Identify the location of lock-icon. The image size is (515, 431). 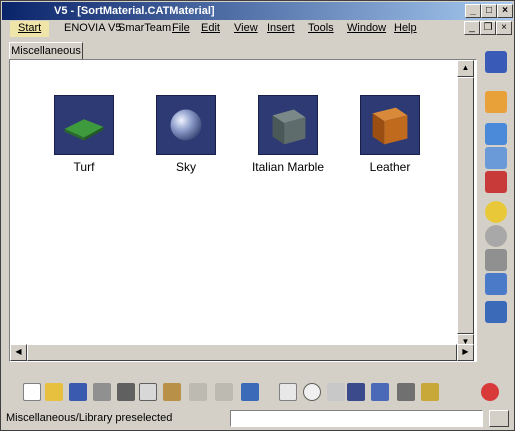
(406, 392).